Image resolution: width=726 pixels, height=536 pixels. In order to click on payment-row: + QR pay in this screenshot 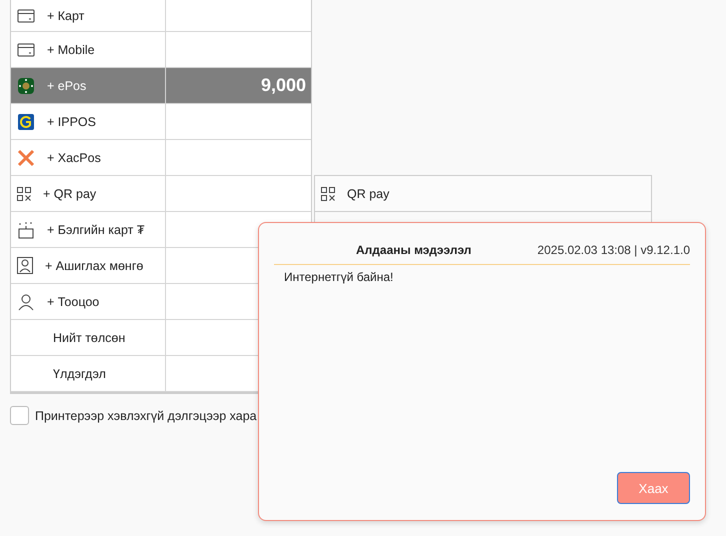, I will do `click(161, 194)`.